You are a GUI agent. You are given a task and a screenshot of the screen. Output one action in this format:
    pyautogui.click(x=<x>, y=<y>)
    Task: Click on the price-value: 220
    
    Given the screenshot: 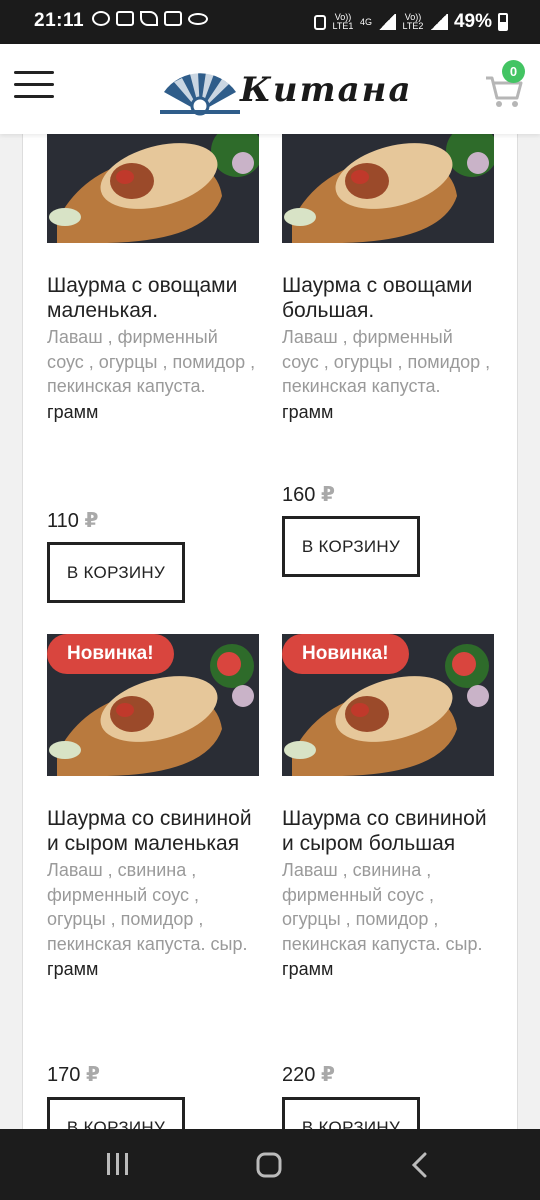 What is the action you would take?
    pyautogui.click(x=299, y=1075)
    